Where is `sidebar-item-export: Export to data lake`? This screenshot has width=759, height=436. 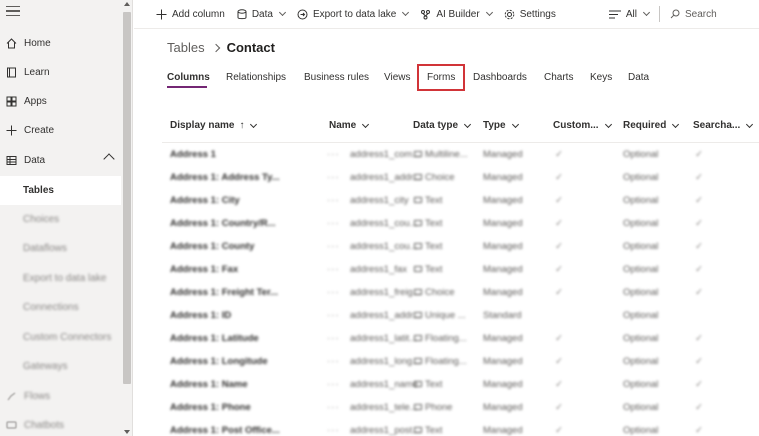
sidebar-item-export: Export to data lake is located at coordinates (60, 278).